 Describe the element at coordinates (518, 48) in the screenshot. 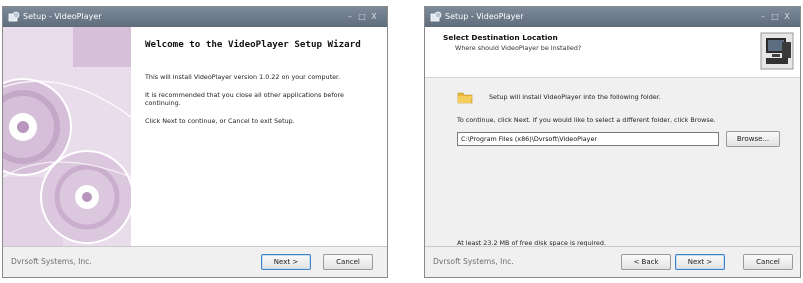

I see `page-subtitle: Where should VideoPlayer be installed?` at that location.